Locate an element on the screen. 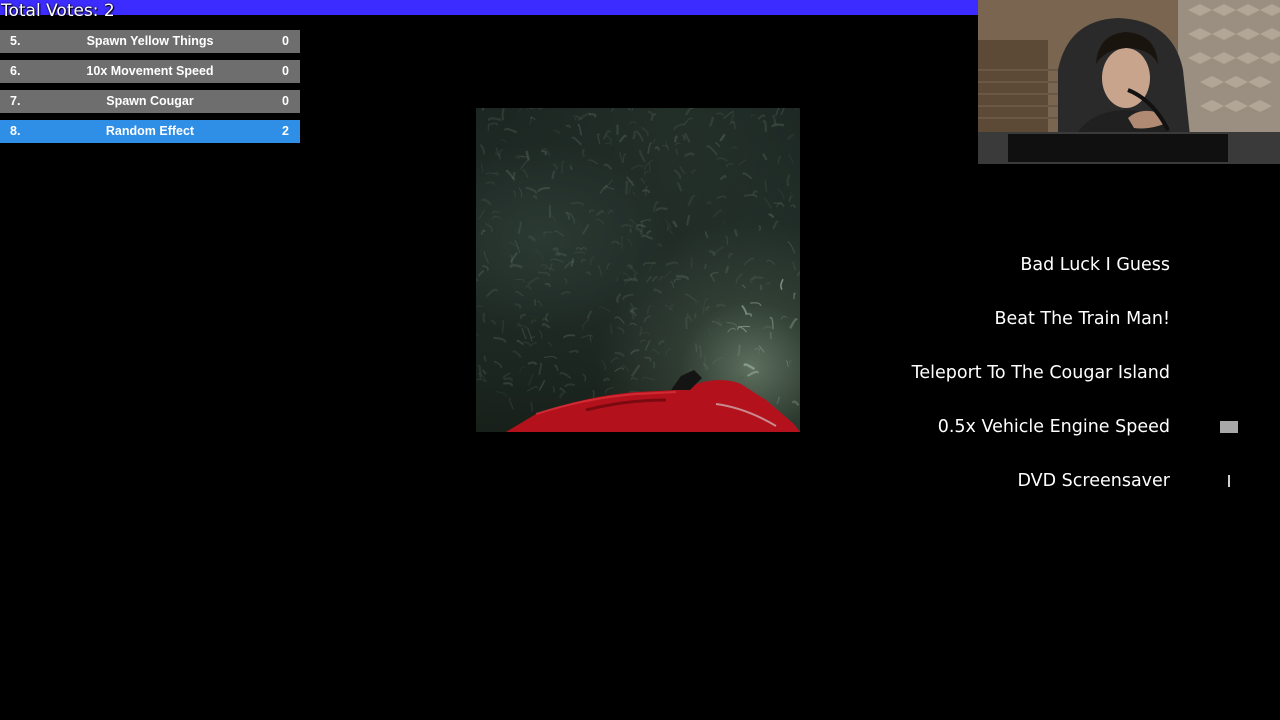 The image size is (1280, 720). vote-option-7: 7. Spawn Cougar 0 is located at coordinates (150, 101).